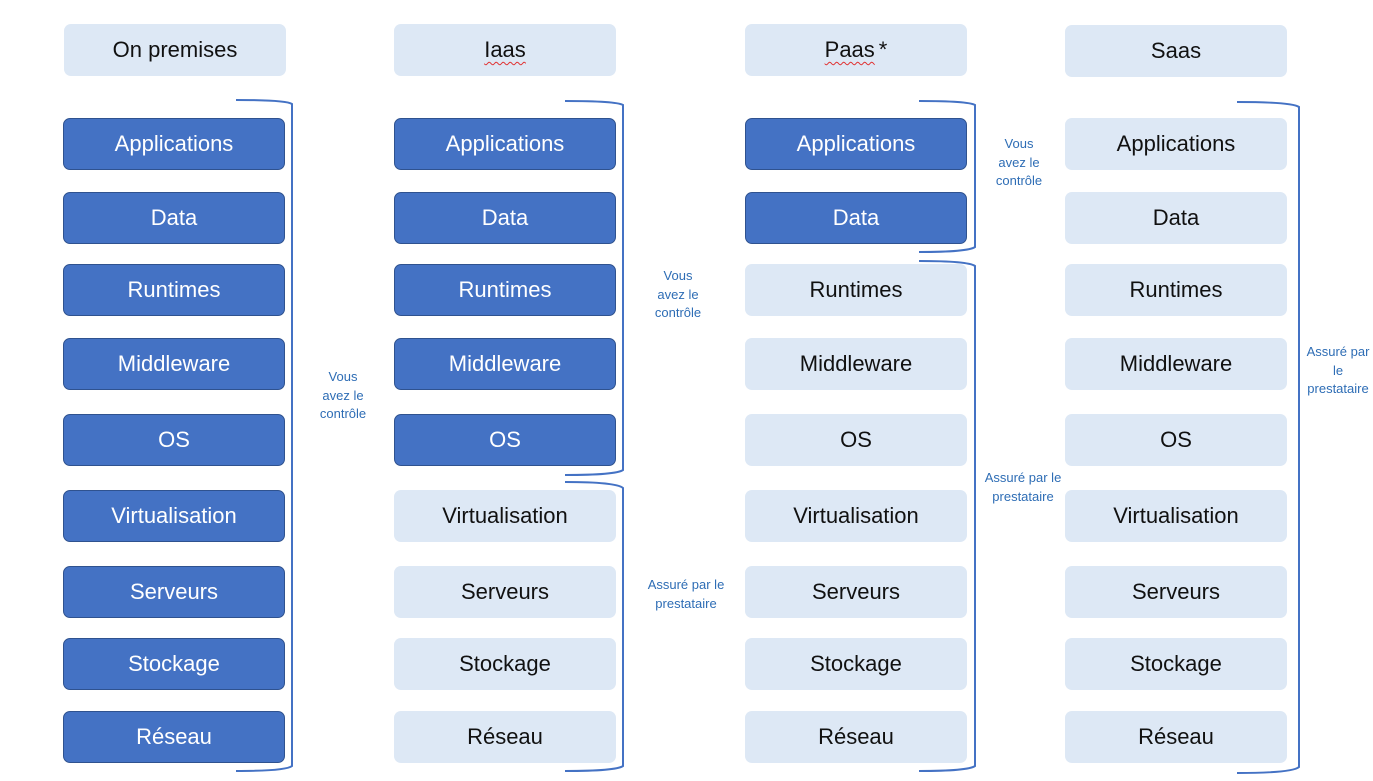  I want to click on annotation-paas-control: Vous avez le contrôle, so click(1019, 163).